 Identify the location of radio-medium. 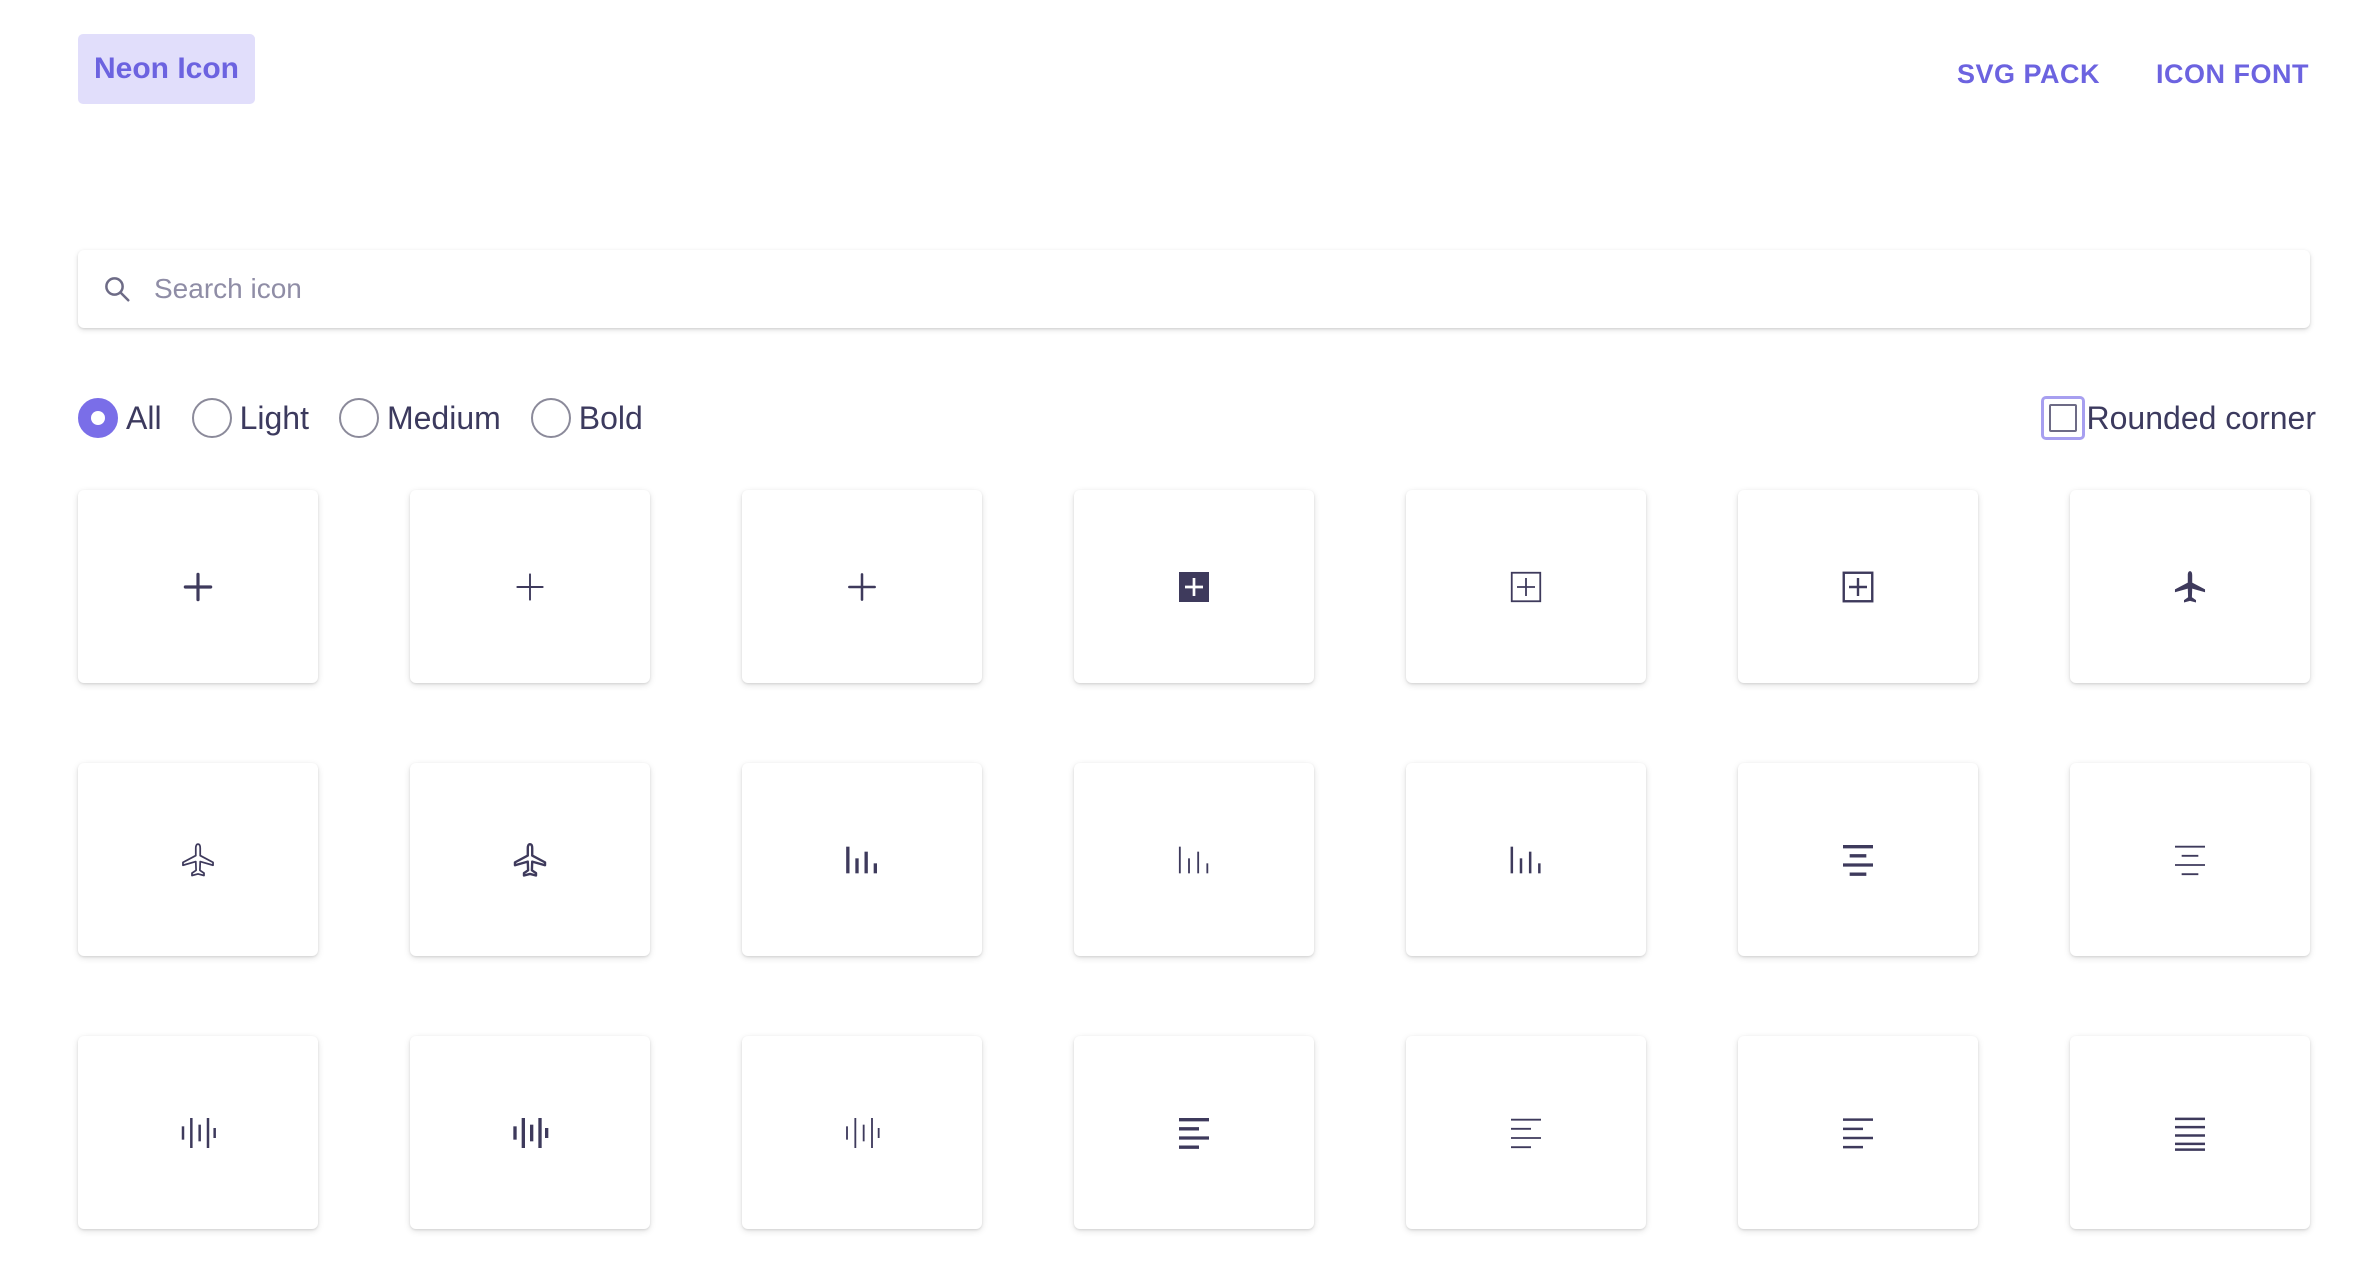
(358, 418).